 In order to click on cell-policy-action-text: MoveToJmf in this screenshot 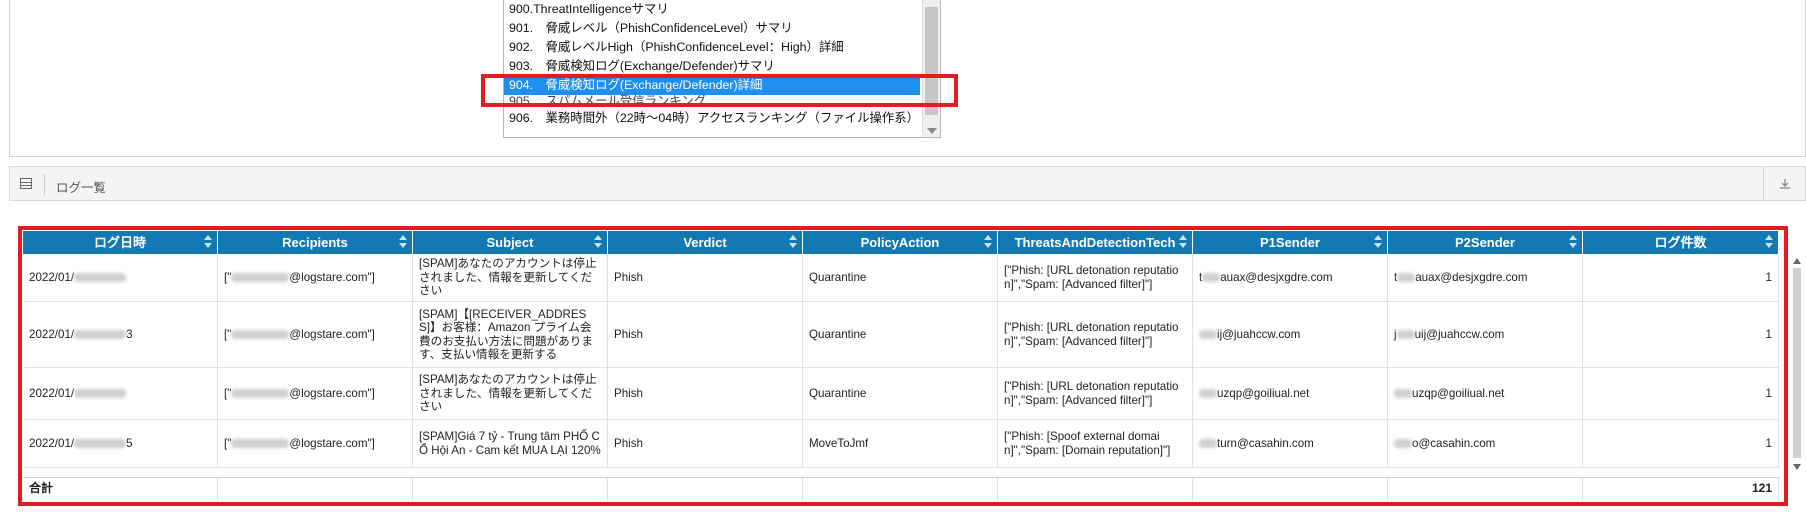, I will do `click(839, 443)`.